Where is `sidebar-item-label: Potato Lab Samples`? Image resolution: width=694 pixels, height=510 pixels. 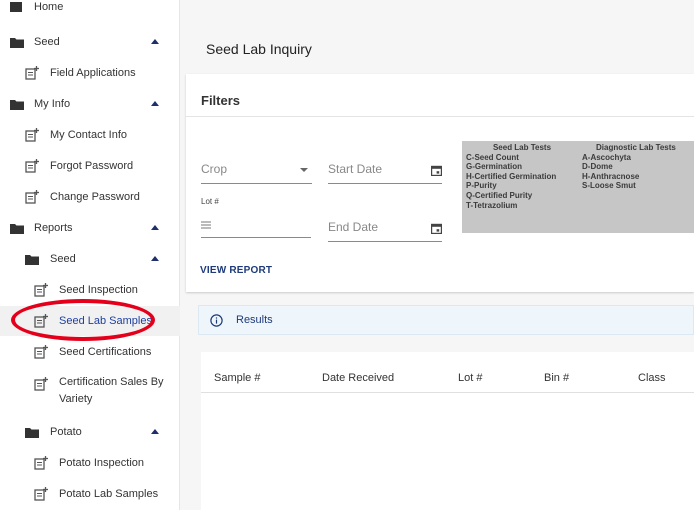
sidebar-item-label: Potato Lab Samples is located at coordinates (109, 494).